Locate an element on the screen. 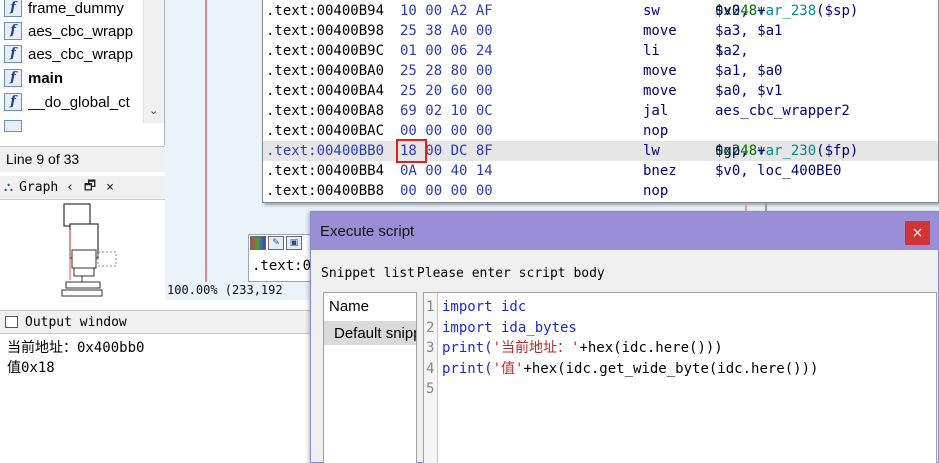  color-node-icon is located at coordinates (258, 243).